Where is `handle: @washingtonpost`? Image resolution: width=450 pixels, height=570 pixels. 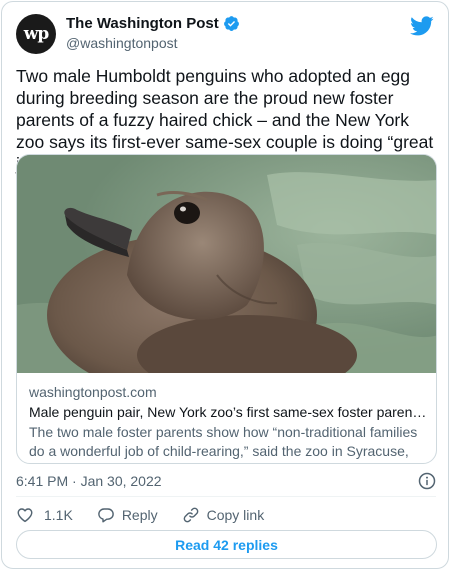
handle: @washingtonpost is located at coordinates (153, 43).